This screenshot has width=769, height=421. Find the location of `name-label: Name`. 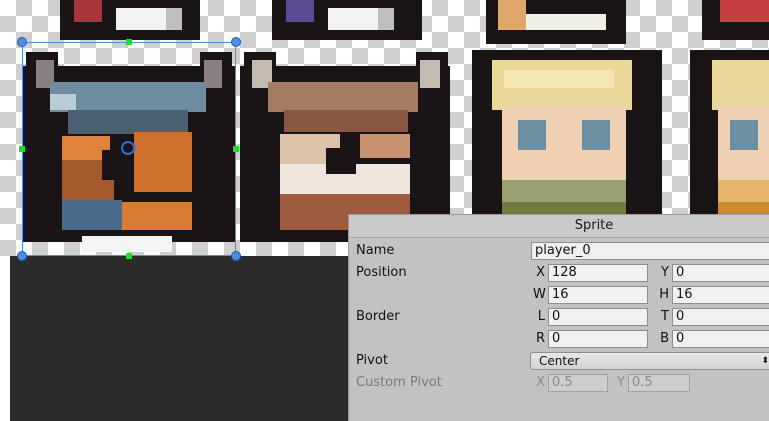

name-label: Name is located at coordinates (375, 250).